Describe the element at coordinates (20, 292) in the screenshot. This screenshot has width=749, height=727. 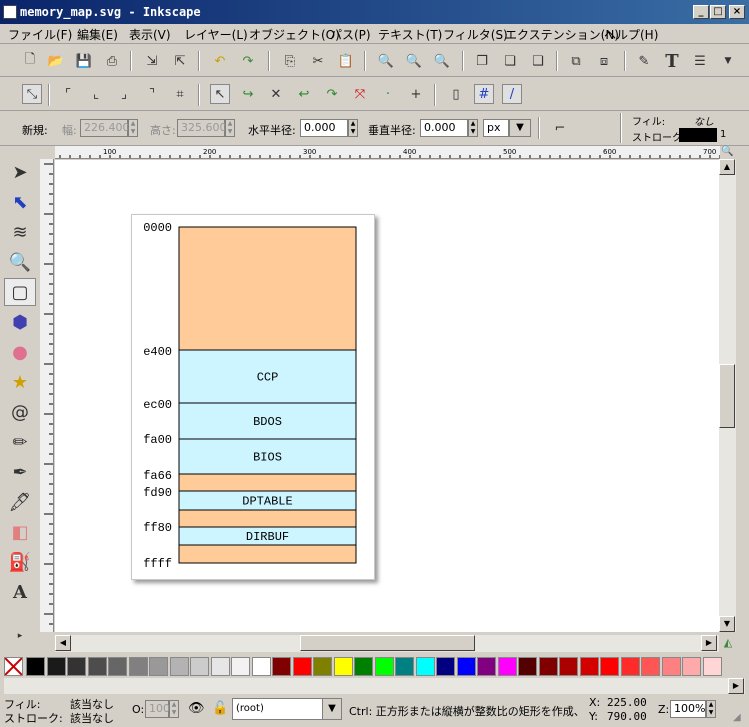
I see `rectangle-tool-icon: ▢` at that location.